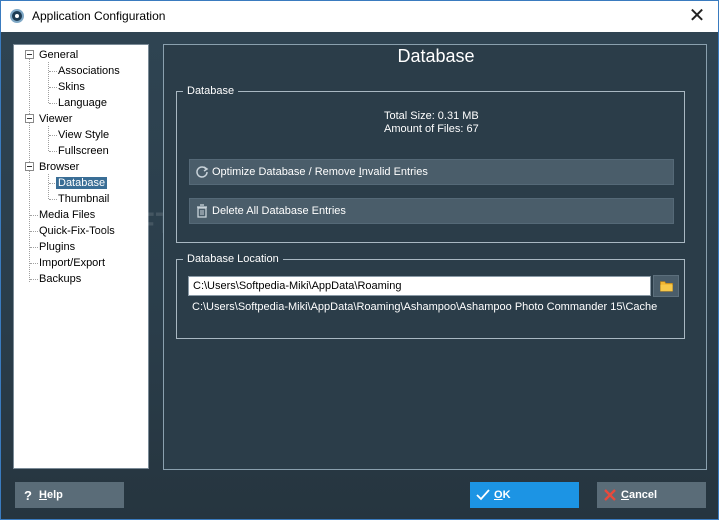  Describe the element at coordinates (29, 118) in the screenshot. I see `collapse-viewer-icon` at that location.